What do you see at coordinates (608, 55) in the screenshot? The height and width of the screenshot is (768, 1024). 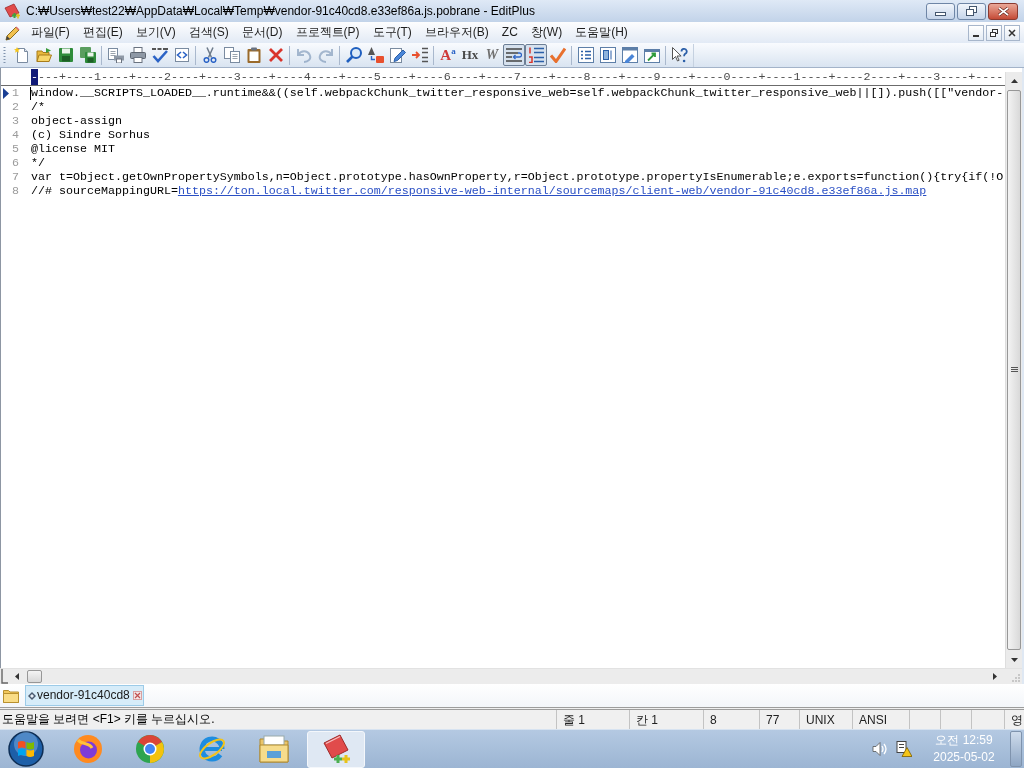 I see `panel-window-icon` at bounding box center [608, 55].